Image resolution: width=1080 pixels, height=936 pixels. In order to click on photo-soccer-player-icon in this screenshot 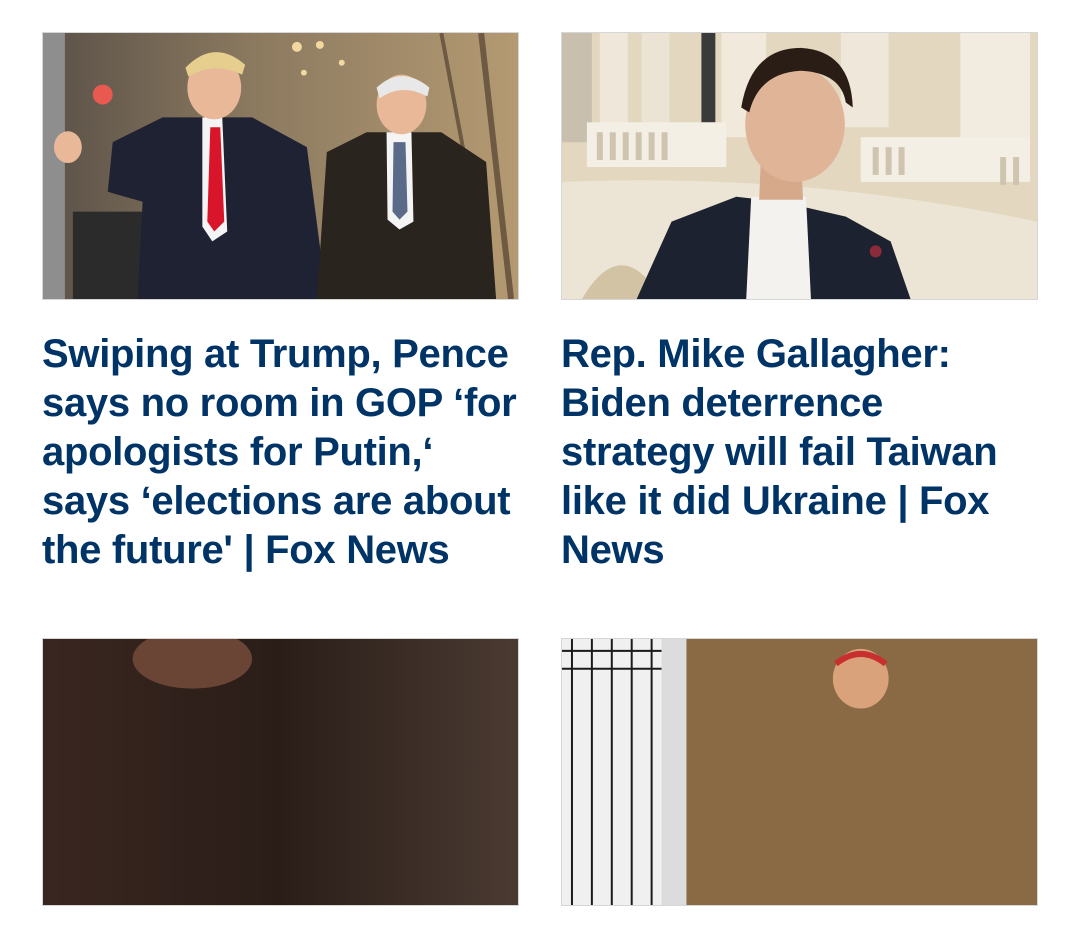, I will do `click(799, 772)`.